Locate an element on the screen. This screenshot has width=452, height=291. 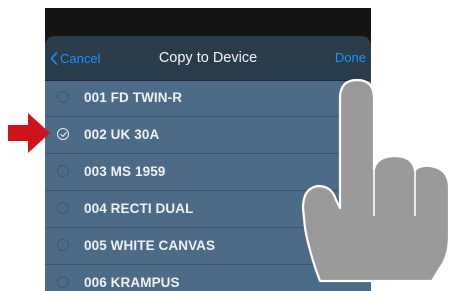
done-button: Done is located at coordinates (350, 57).